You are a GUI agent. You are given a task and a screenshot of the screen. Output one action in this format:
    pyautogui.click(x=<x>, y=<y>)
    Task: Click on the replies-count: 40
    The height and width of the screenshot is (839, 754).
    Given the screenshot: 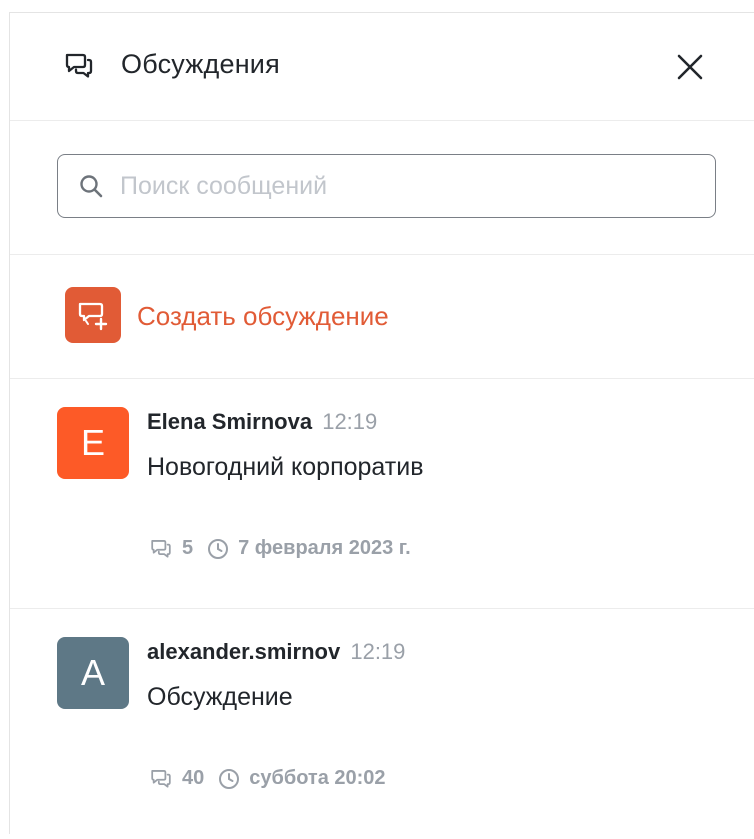 What is the action you would take?
    pyautogui.click(x=193, y=778)
    